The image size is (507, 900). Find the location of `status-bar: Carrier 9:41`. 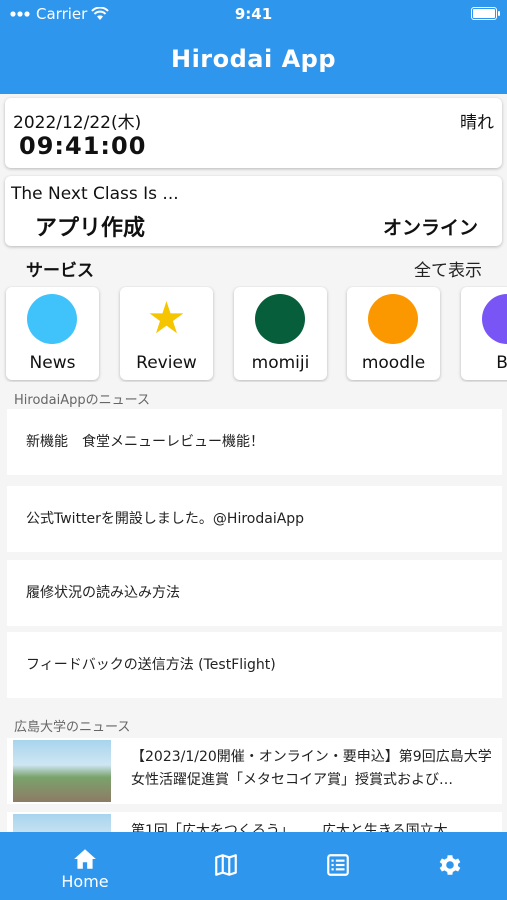

status-bar: Carrier 9:41 is located at coordinates (253, 14).